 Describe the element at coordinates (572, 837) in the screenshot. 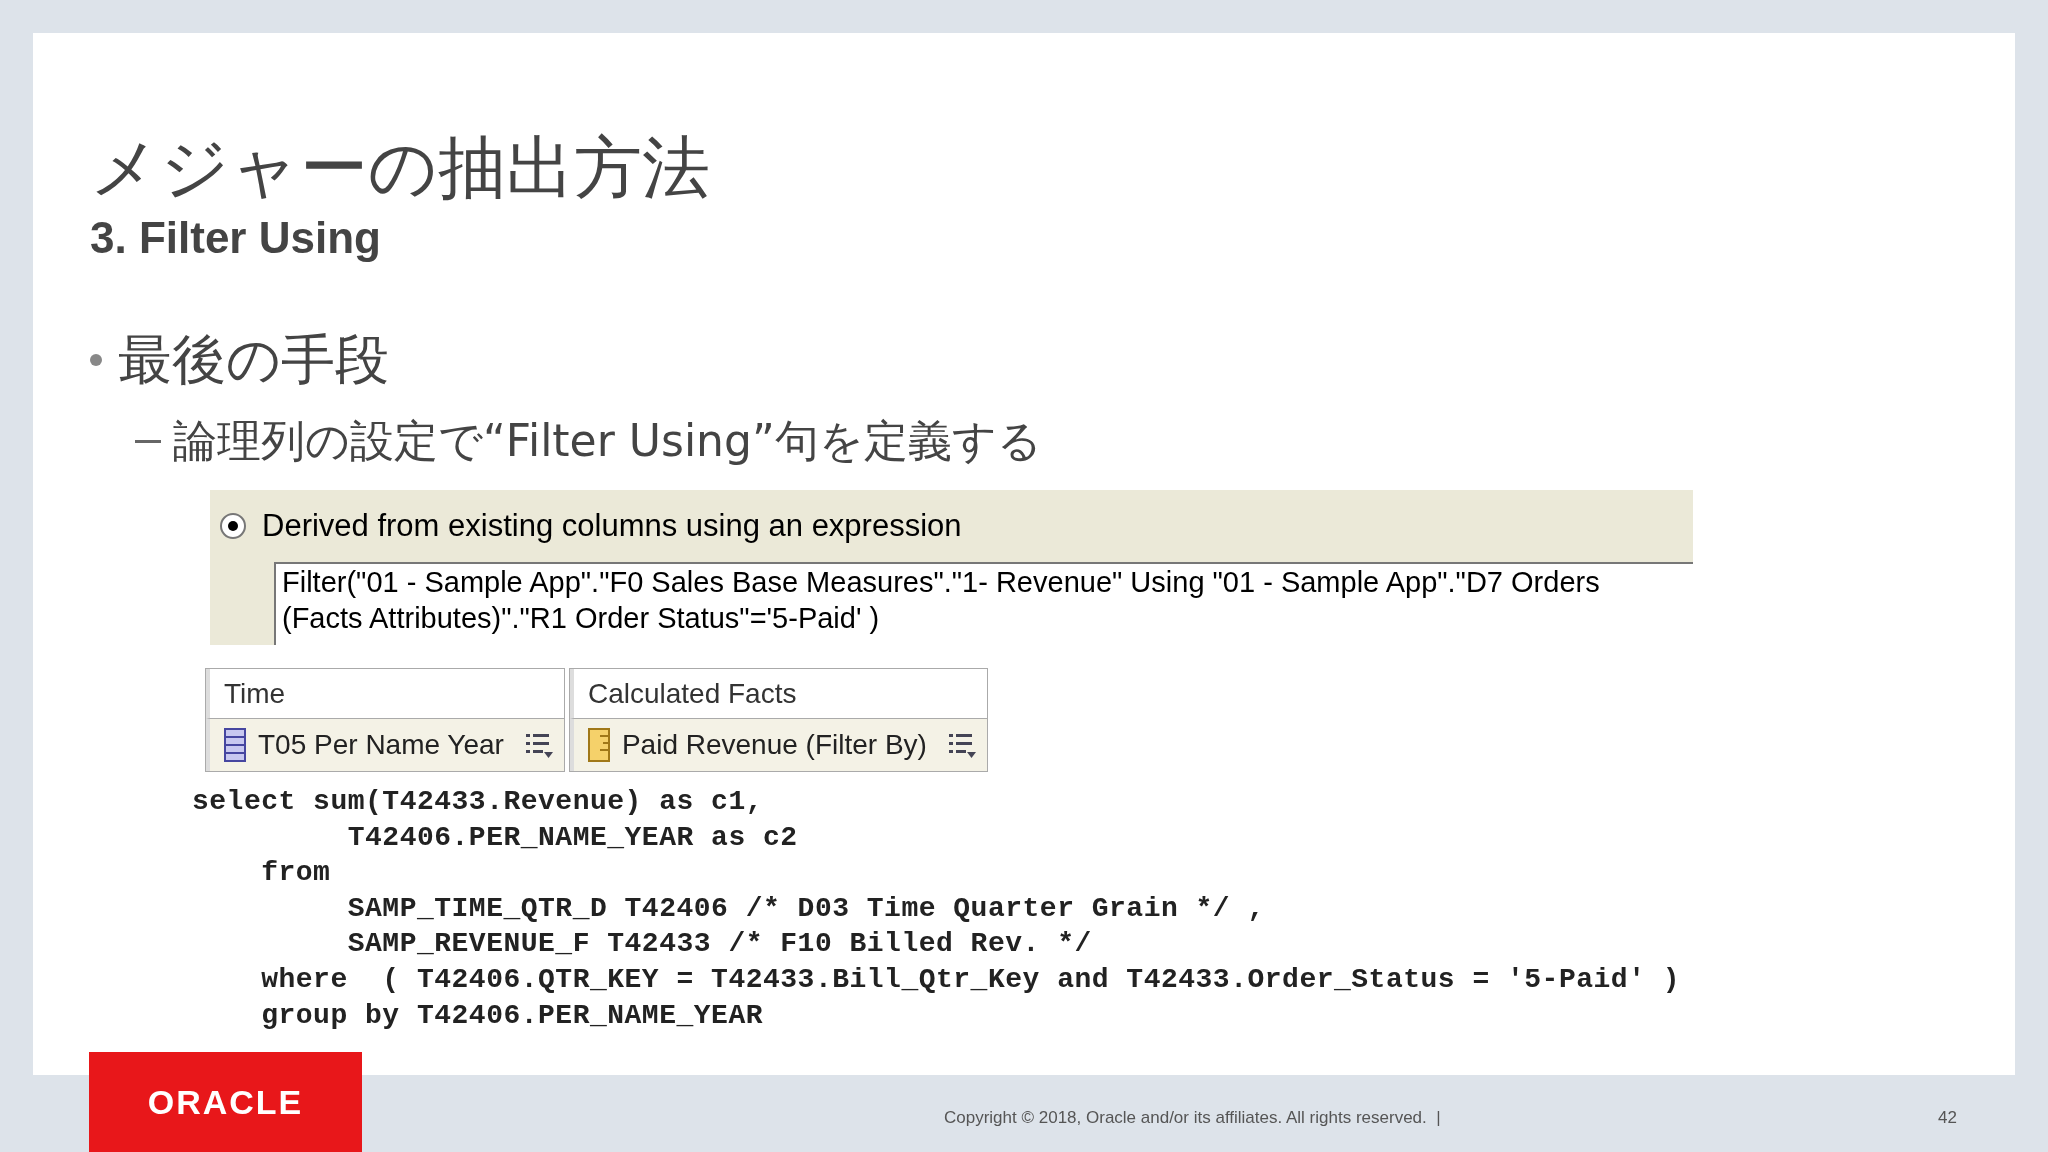

I see `sql-line: T42406.PER_NAME_YEAR as c2` at that location.